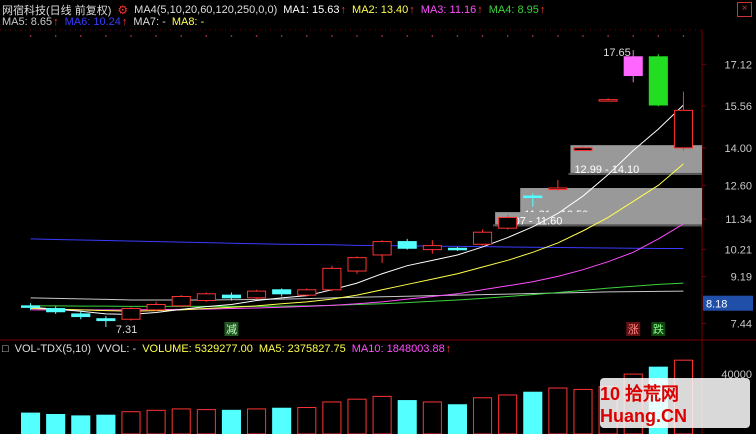  I want to click on y-tick-label: 17.12, so click(738, 65).